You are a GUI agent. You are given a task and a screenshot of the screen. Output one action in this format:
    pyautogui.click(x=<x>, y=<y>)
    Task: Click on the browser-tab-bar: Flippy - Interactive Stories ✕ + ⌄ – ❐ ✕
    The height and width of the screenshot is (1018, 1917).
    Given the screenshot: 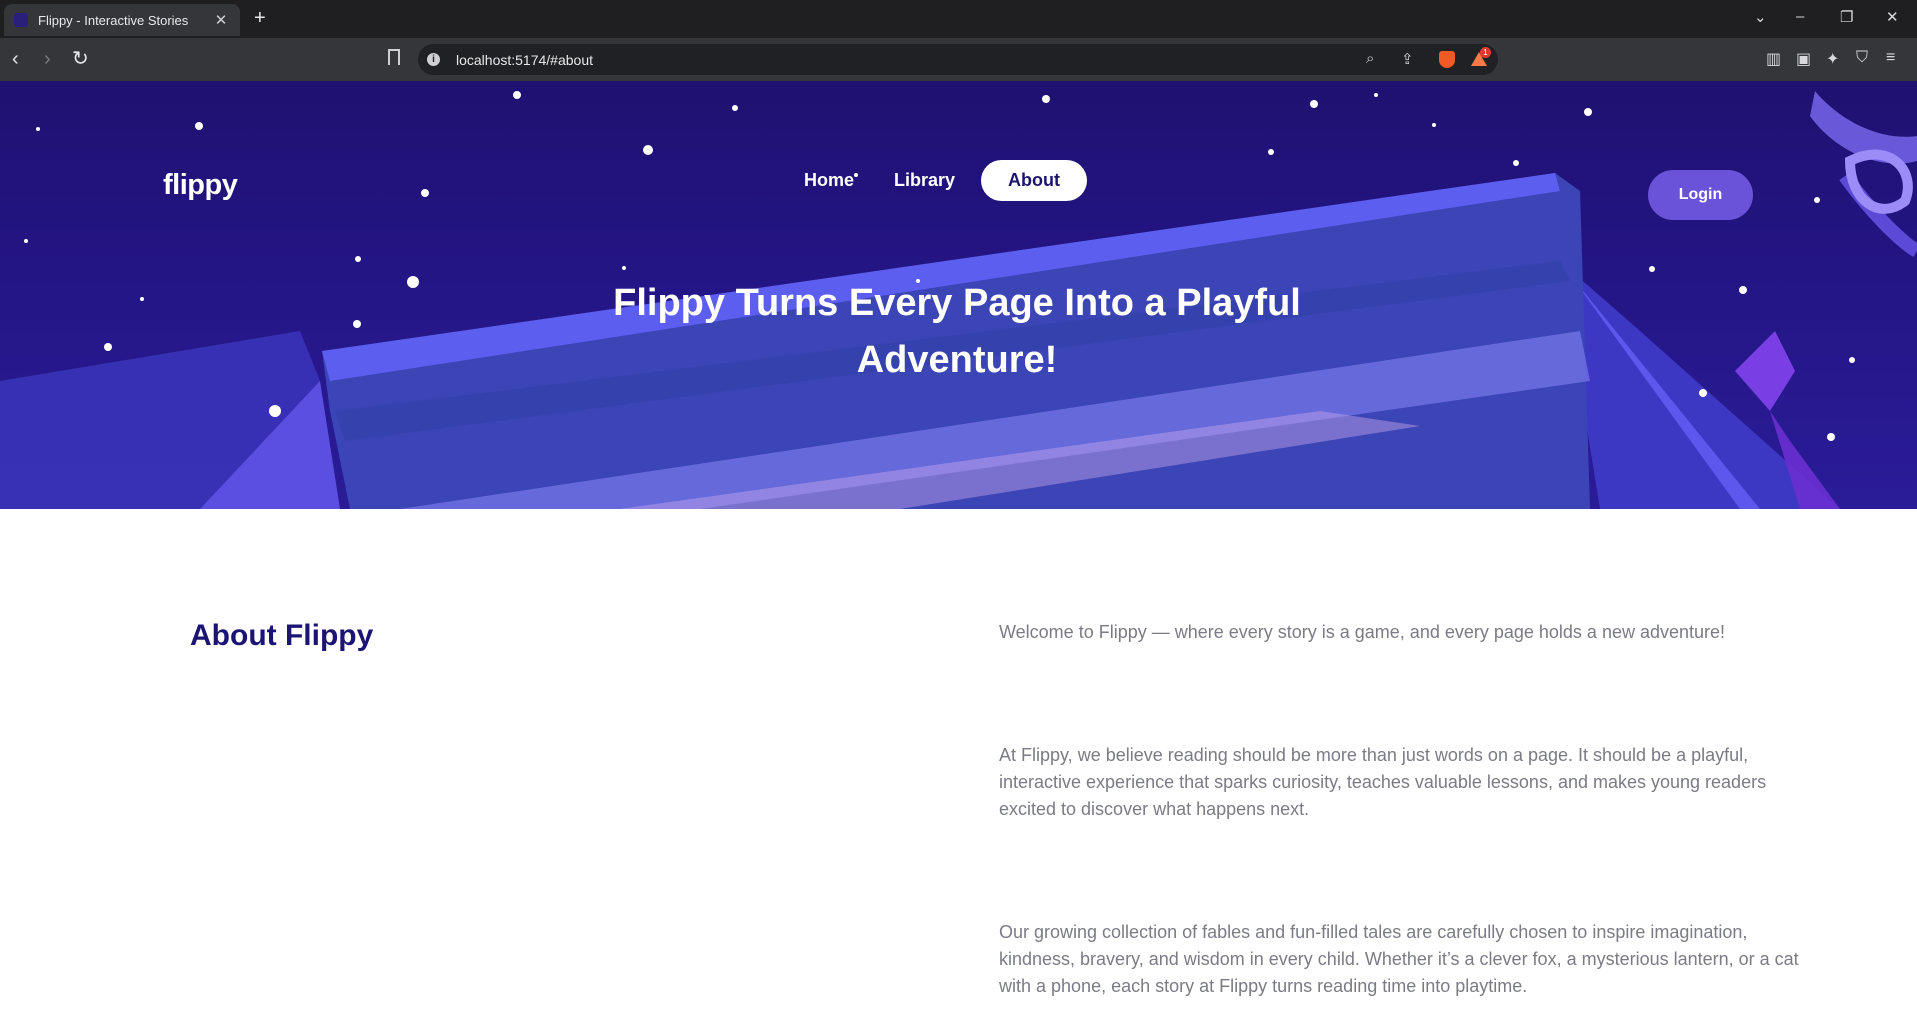 What is the action you would take?
    pyautogui.click(x=958, y=19)
    